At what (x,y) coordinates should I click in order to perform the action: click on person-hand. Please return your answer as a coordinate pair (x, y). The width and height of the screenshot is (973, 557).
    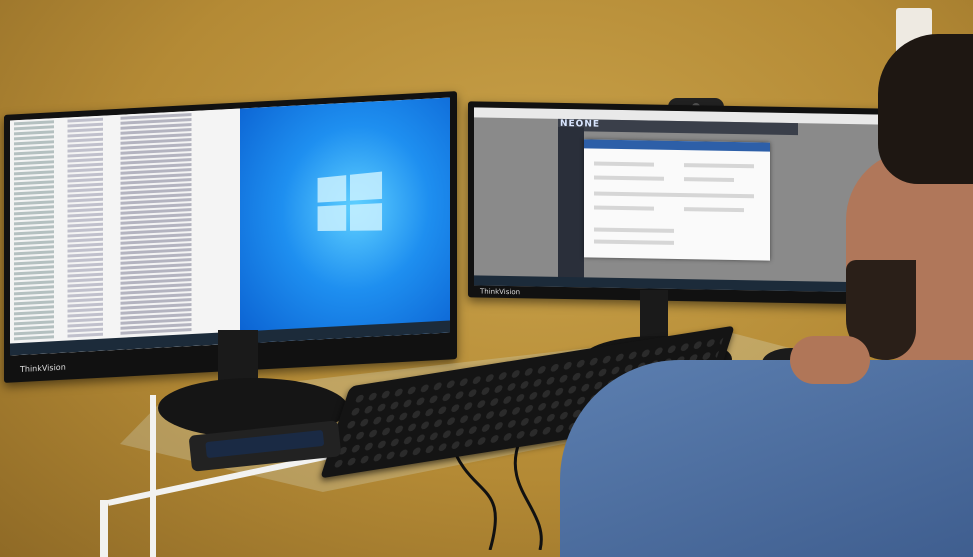
    Looking at the image, I should click on (830, 360).